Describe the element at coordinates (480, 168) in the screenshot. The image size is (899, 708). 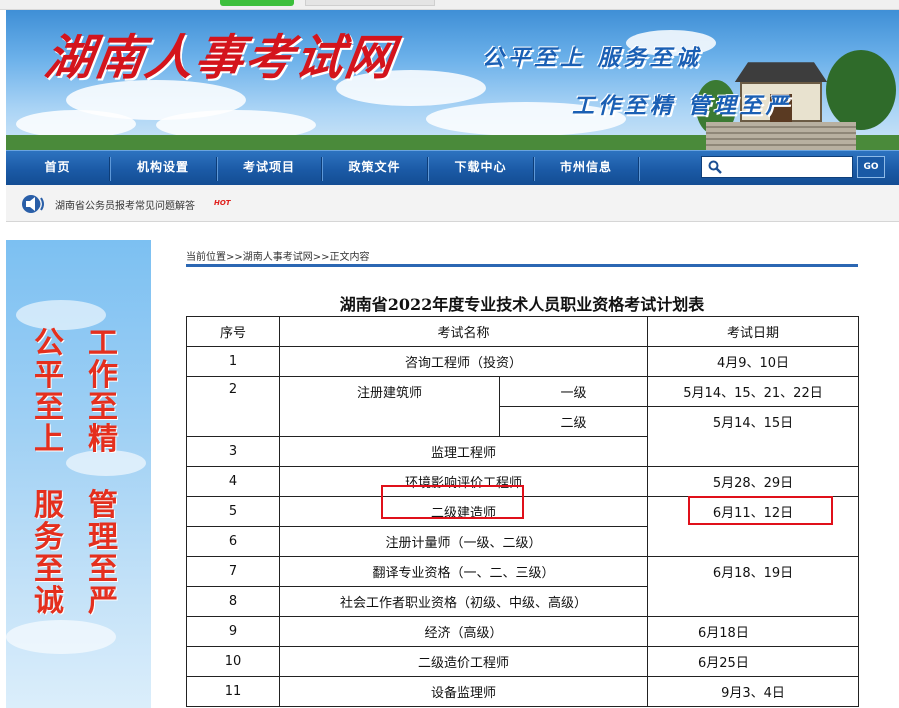
I see `nav-item-downloads: 下载中心` at that location.